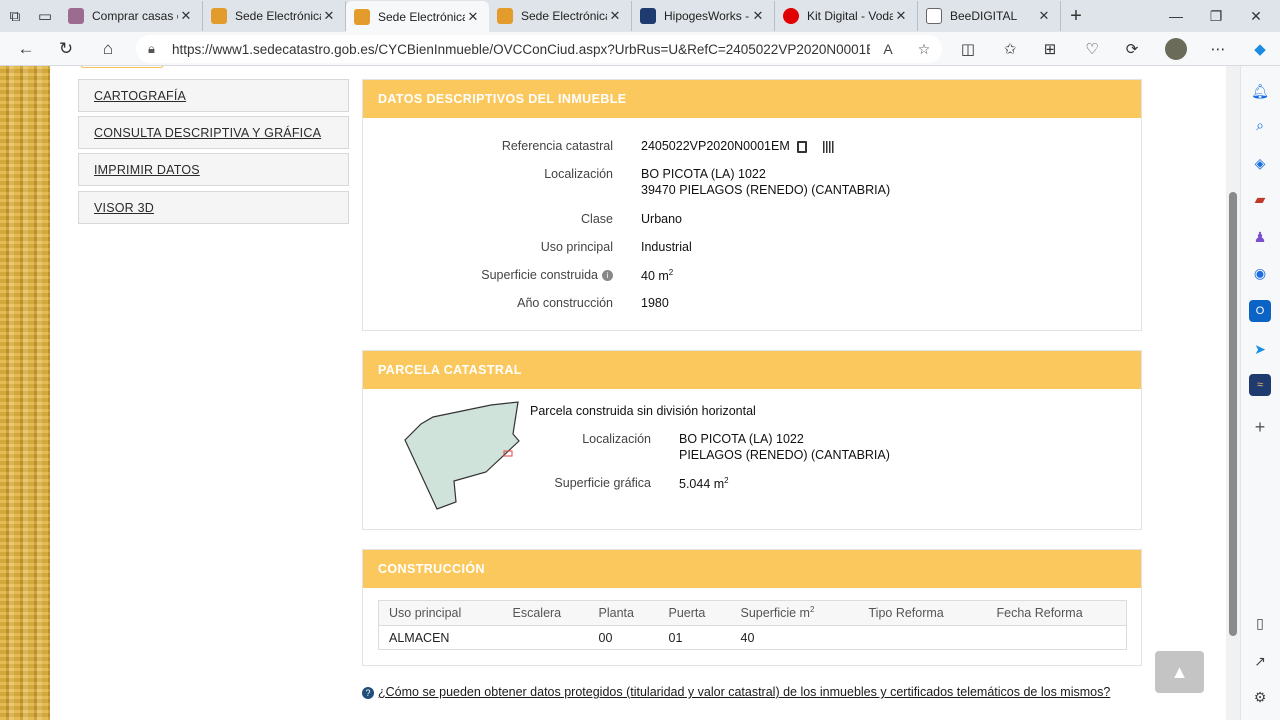 This screenshot has width=1280, height=720. I want to click on loc-line2: 39470 PIELAGOS (RENEDO) (CANTABRIA), so click(766, 190).